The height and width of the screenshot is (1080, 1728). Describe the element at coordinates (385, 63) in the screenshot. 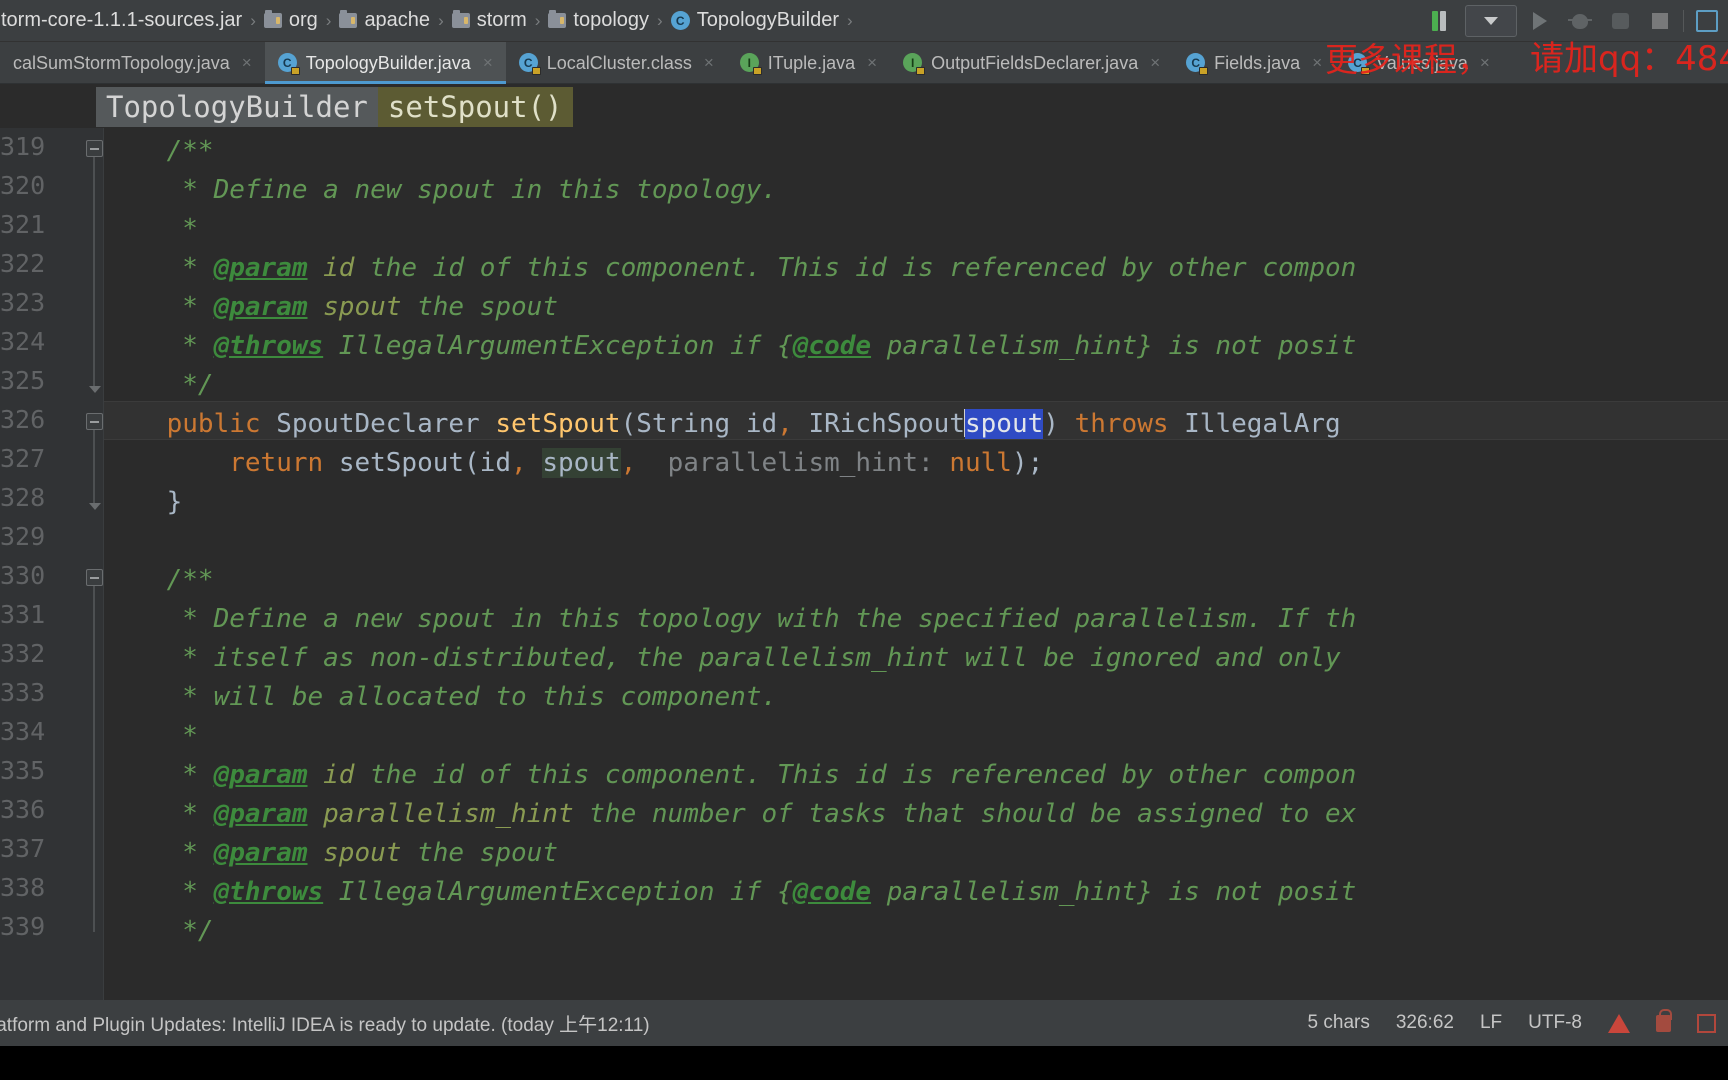

I see `editor-tab-topologybuilder-java: C TopologyBuilder.java ×` at that location.